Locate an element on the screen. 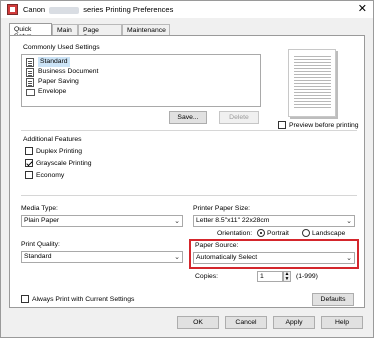  grayscale-printing-checkbox is located at coordinates (29, 163).